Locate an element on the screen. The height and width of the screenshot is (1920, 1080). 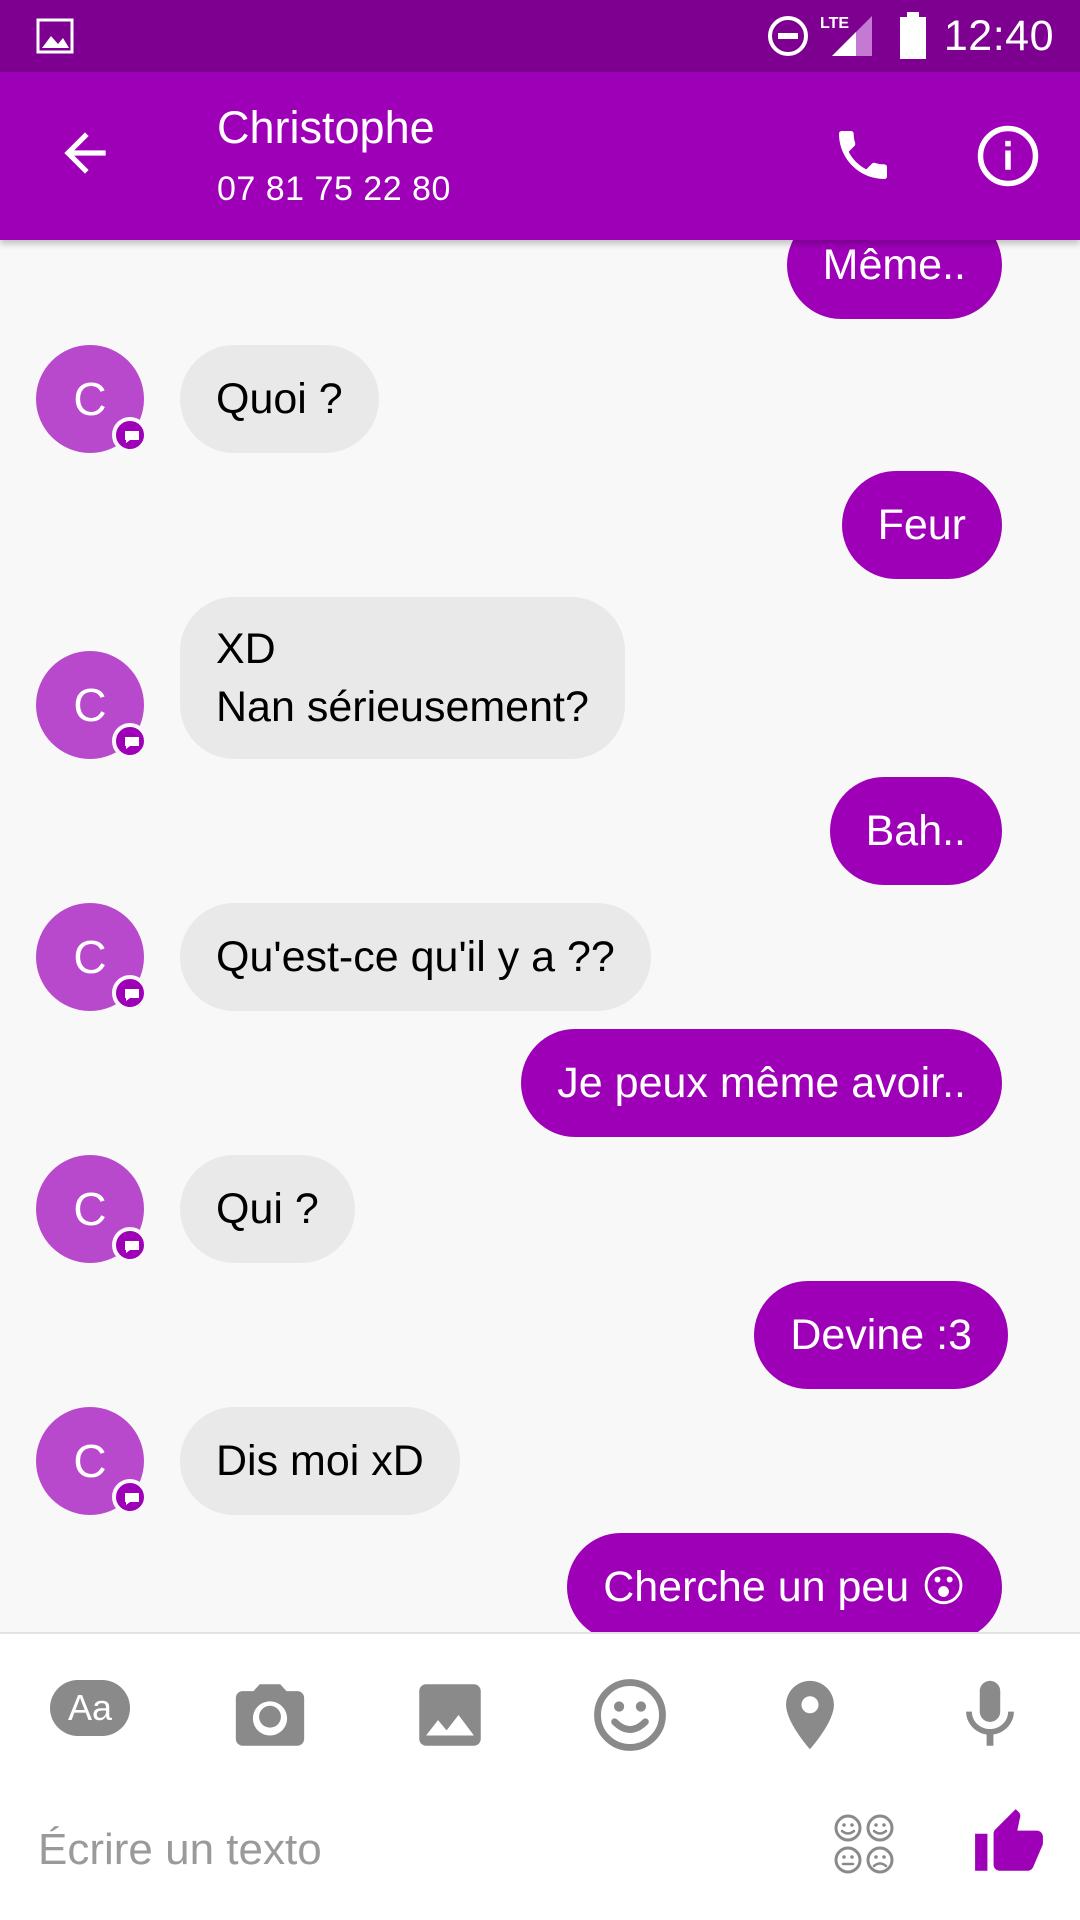
message-input is located at coordinates (408, 1850).